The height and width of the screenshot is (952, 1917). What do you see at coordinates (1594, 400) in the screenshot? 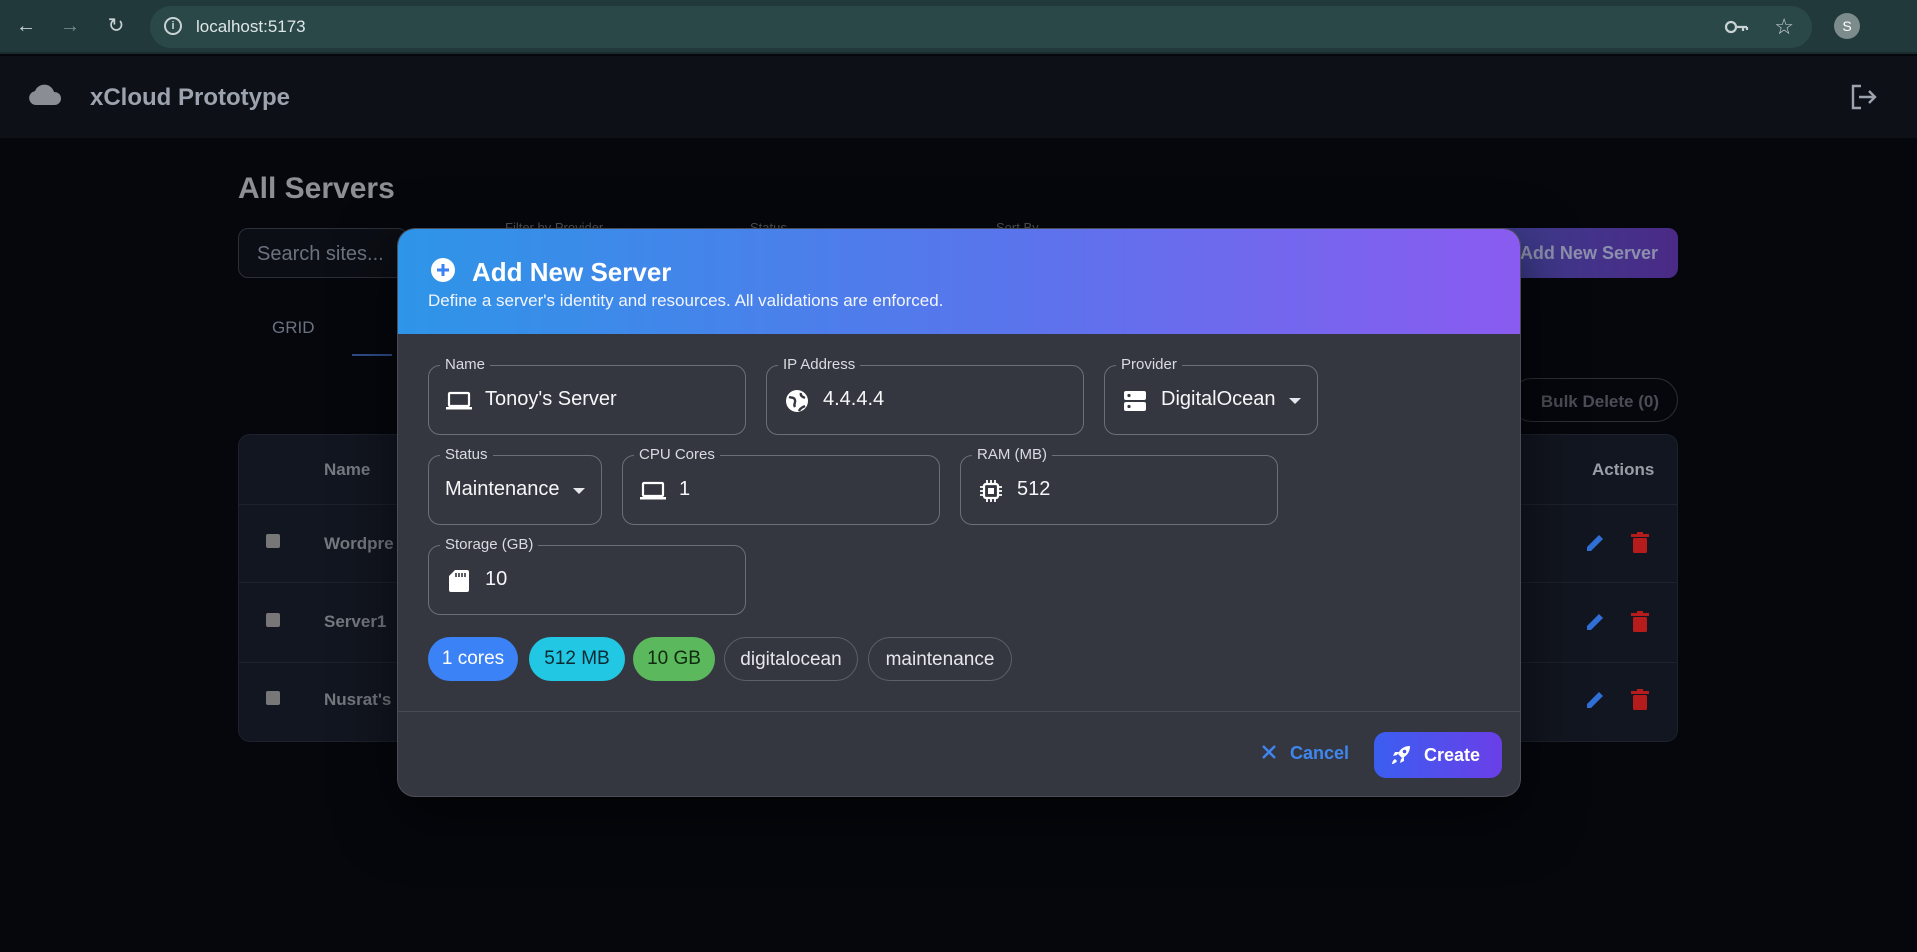
I see `bulk-delete-button: Bulk Delete (0)` at bounding box center [1594, 400].